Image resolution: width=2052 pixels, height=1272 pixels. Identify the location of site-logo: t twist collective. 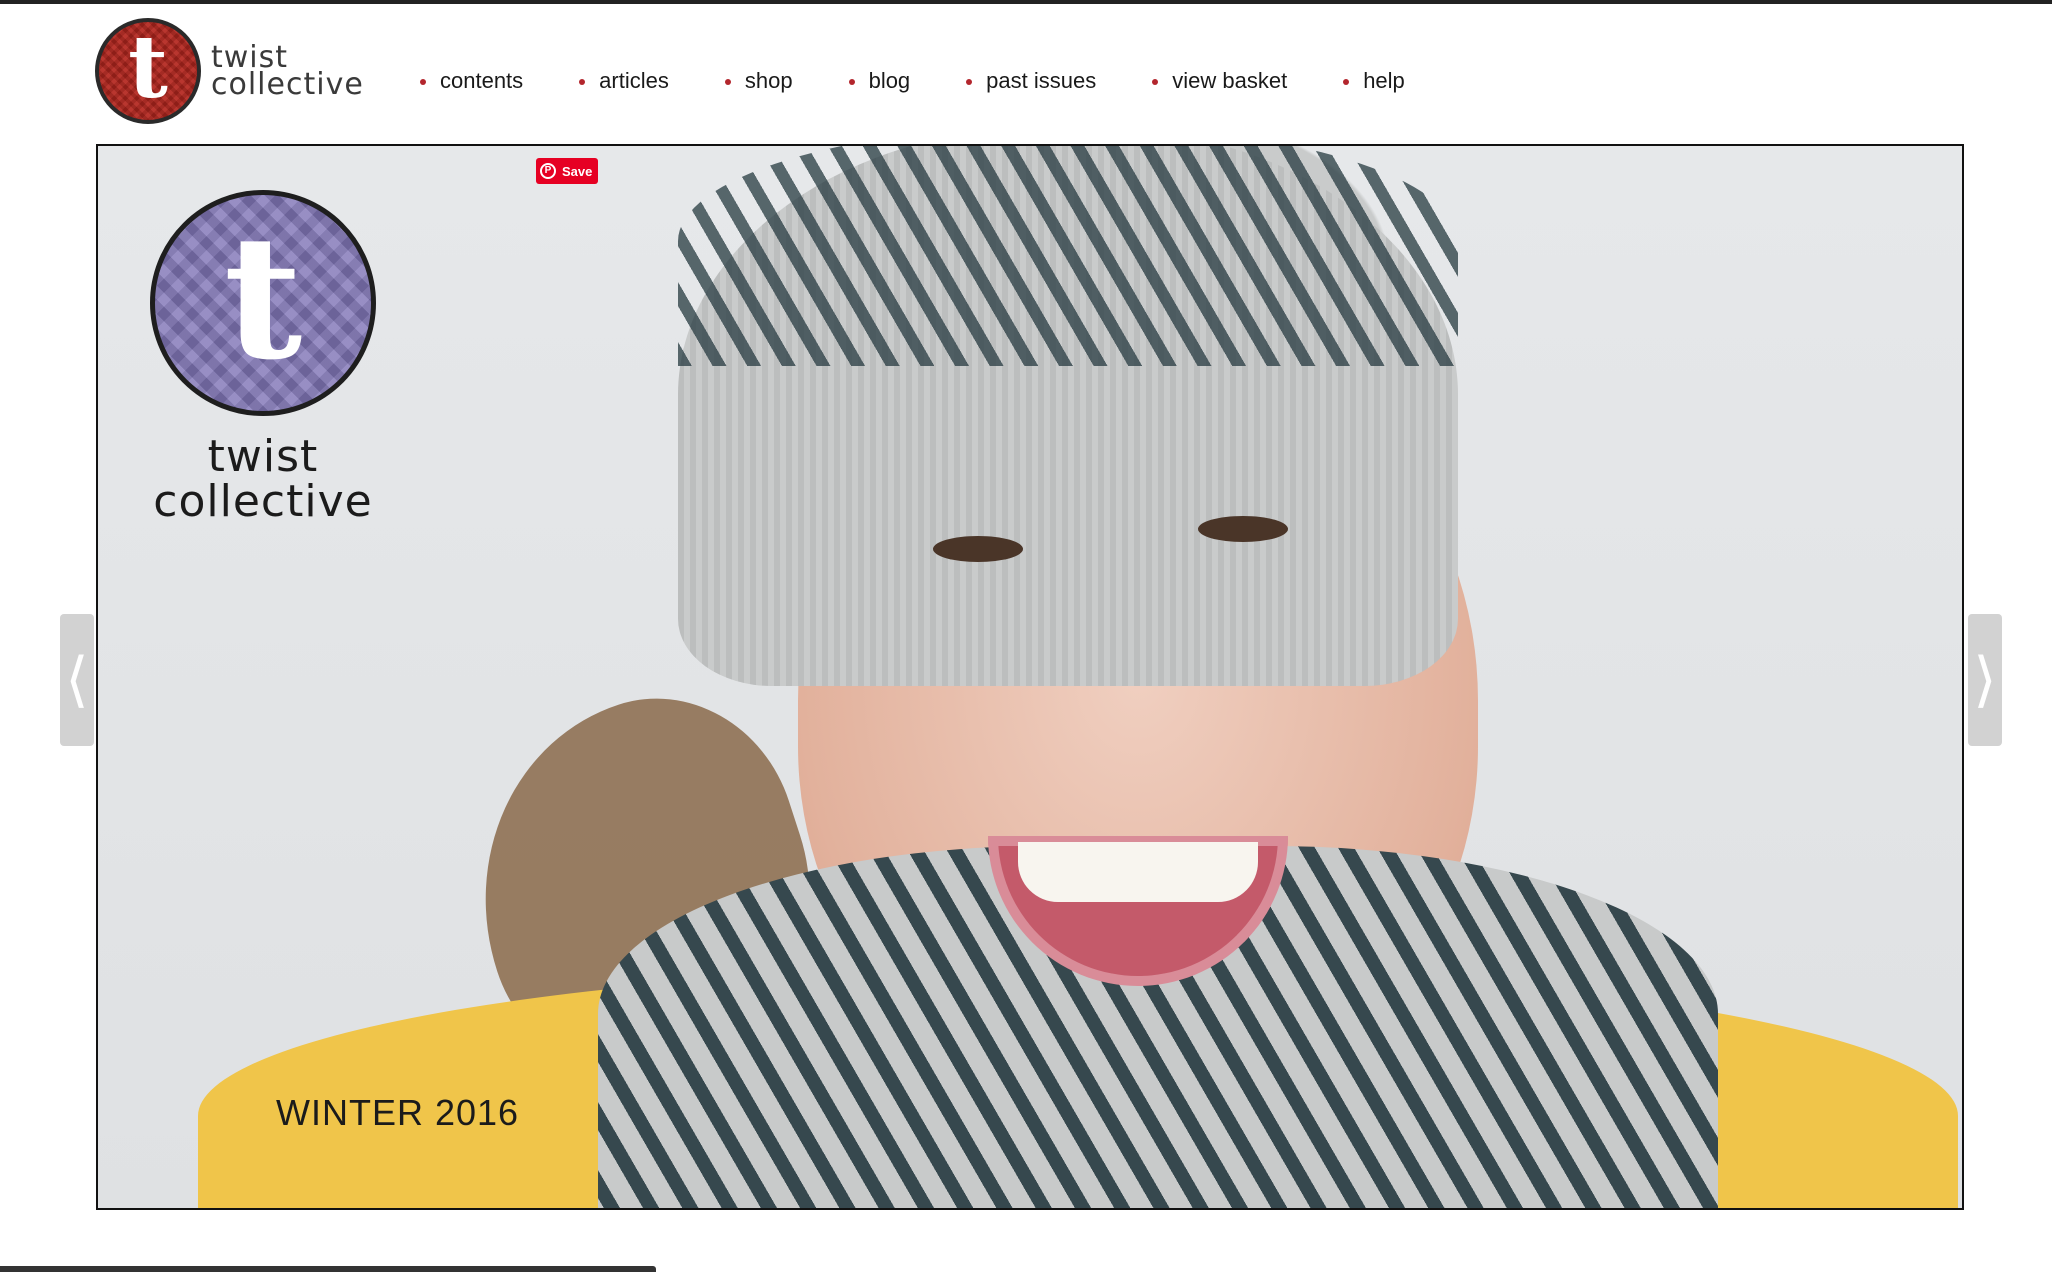
(229, 71).